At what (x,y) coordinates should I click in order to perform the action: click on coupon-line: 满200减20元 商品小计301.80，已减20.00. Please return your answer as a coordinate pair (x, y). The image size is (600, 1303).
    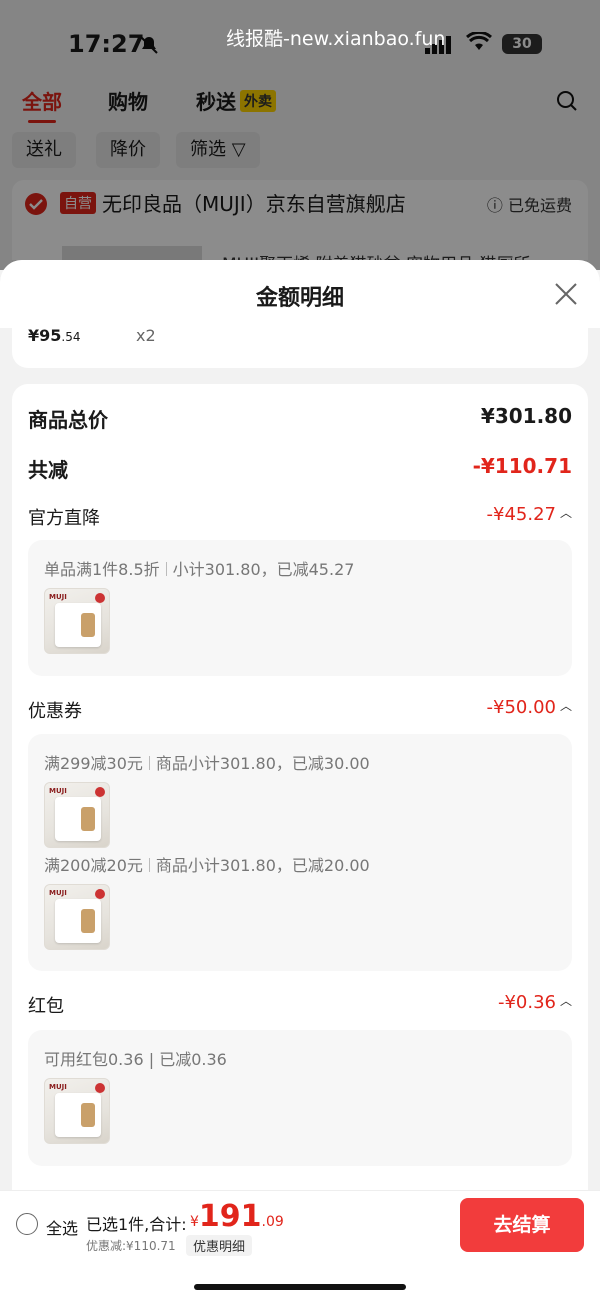
    Looking at the image, I should click on (207, 864).